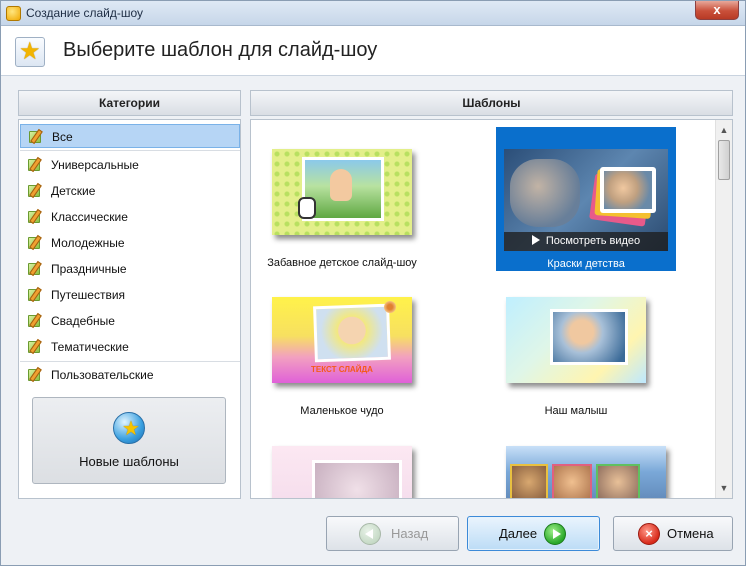  Describe the element at coordinates (724, 130) in the screenshot. I see `scroll-up-icon: ▲` at that location.